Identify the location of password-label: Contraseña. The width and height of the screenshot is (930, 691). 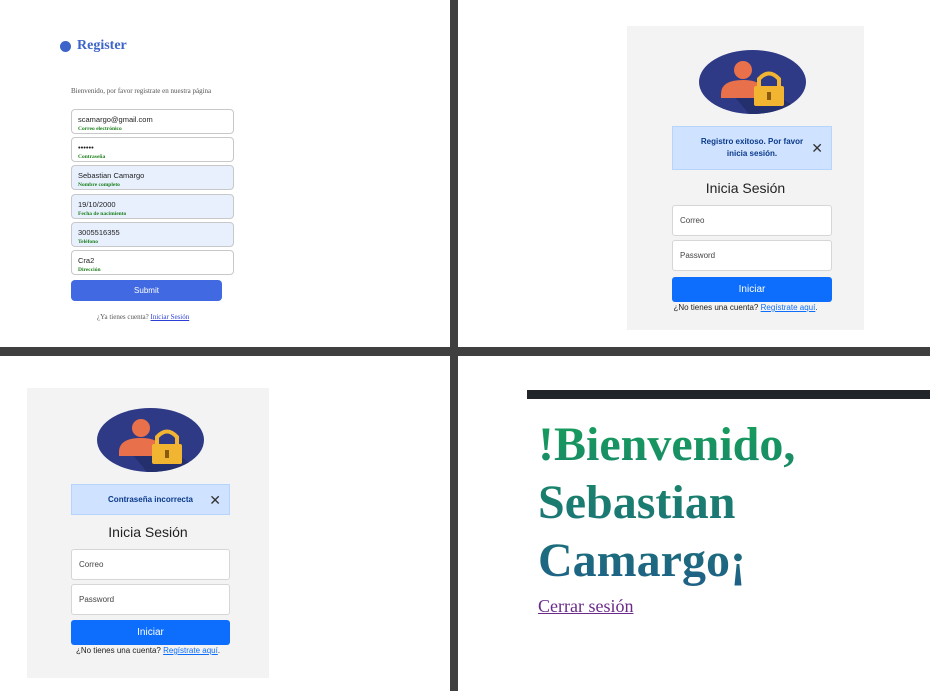
(92, 157).